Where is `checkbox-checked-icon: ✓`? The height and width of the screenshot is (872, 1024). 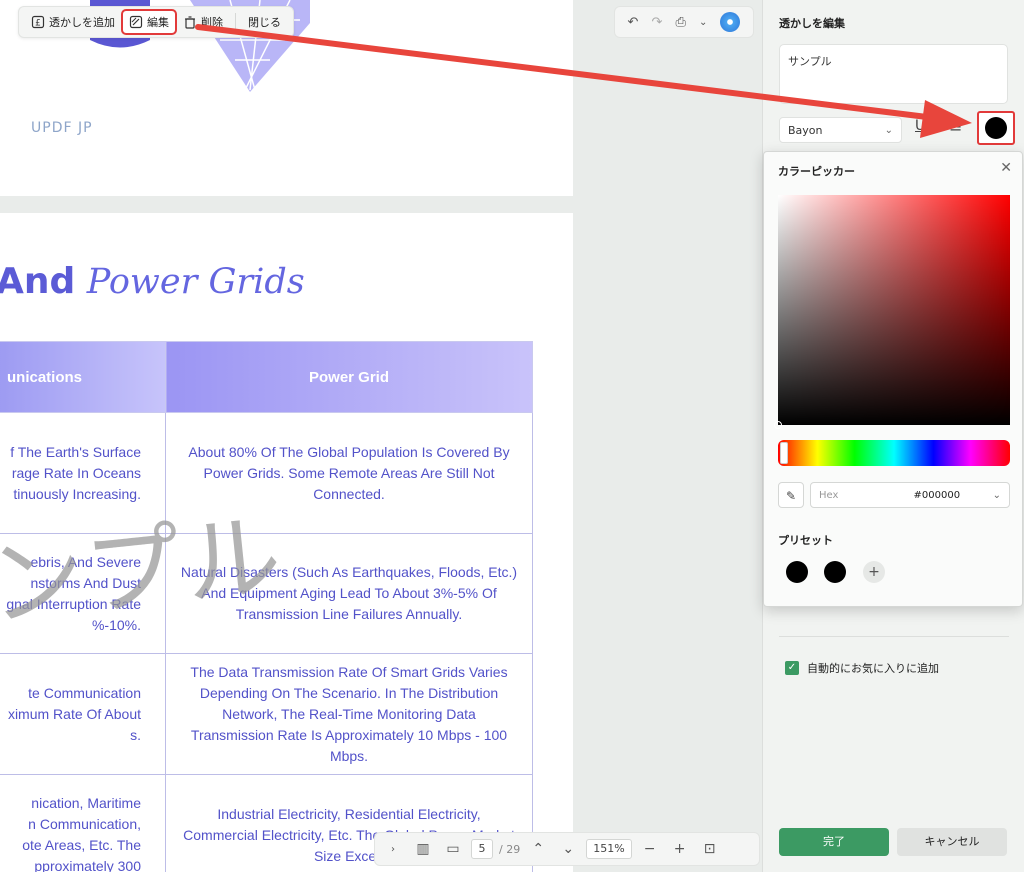
checkbox-checked-icon: ✓ is located at coordinates (792, 668).